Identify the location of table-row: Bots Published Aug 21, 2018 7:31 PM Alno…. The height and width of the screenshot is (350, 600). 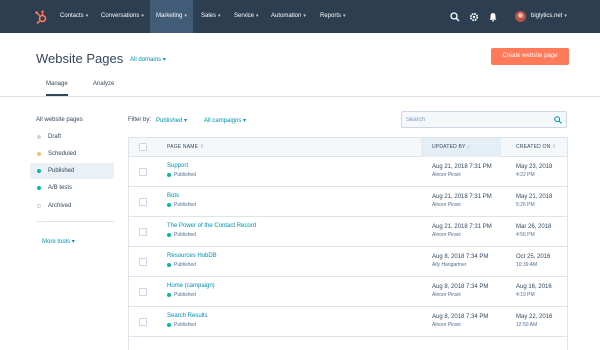
(348, 202).